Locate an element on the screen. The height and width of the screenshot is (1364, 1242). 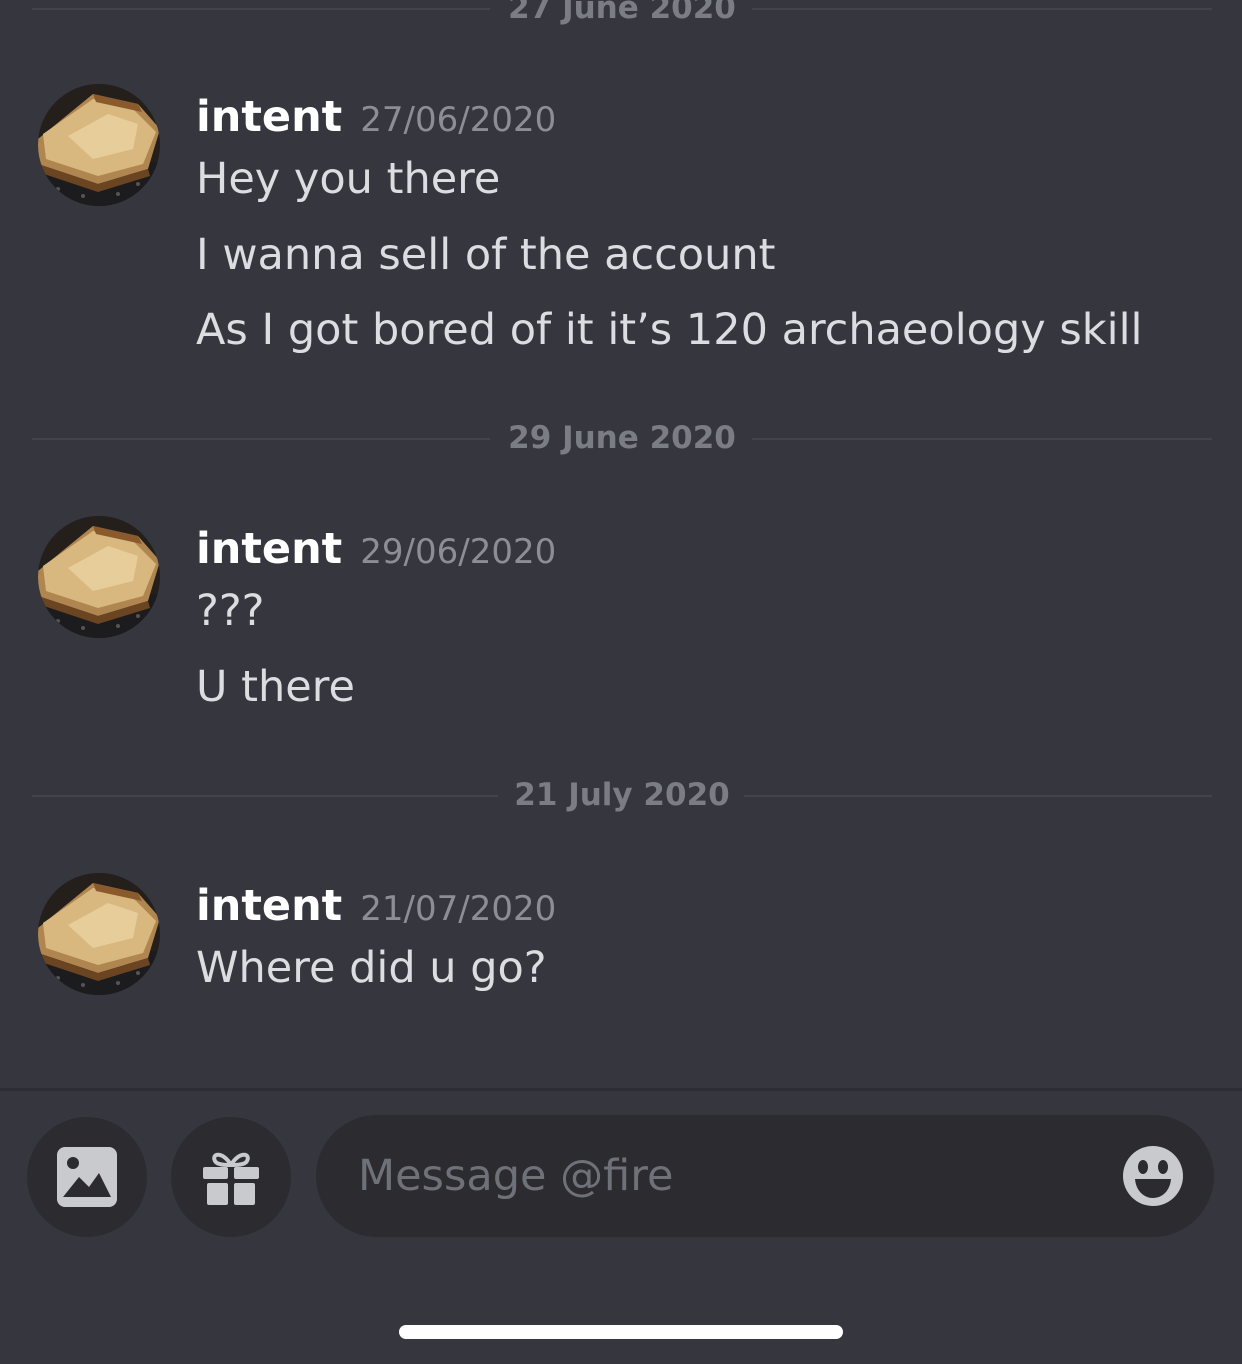
message-header: intent 21/07/2020 is located at coordinates (376, 908).